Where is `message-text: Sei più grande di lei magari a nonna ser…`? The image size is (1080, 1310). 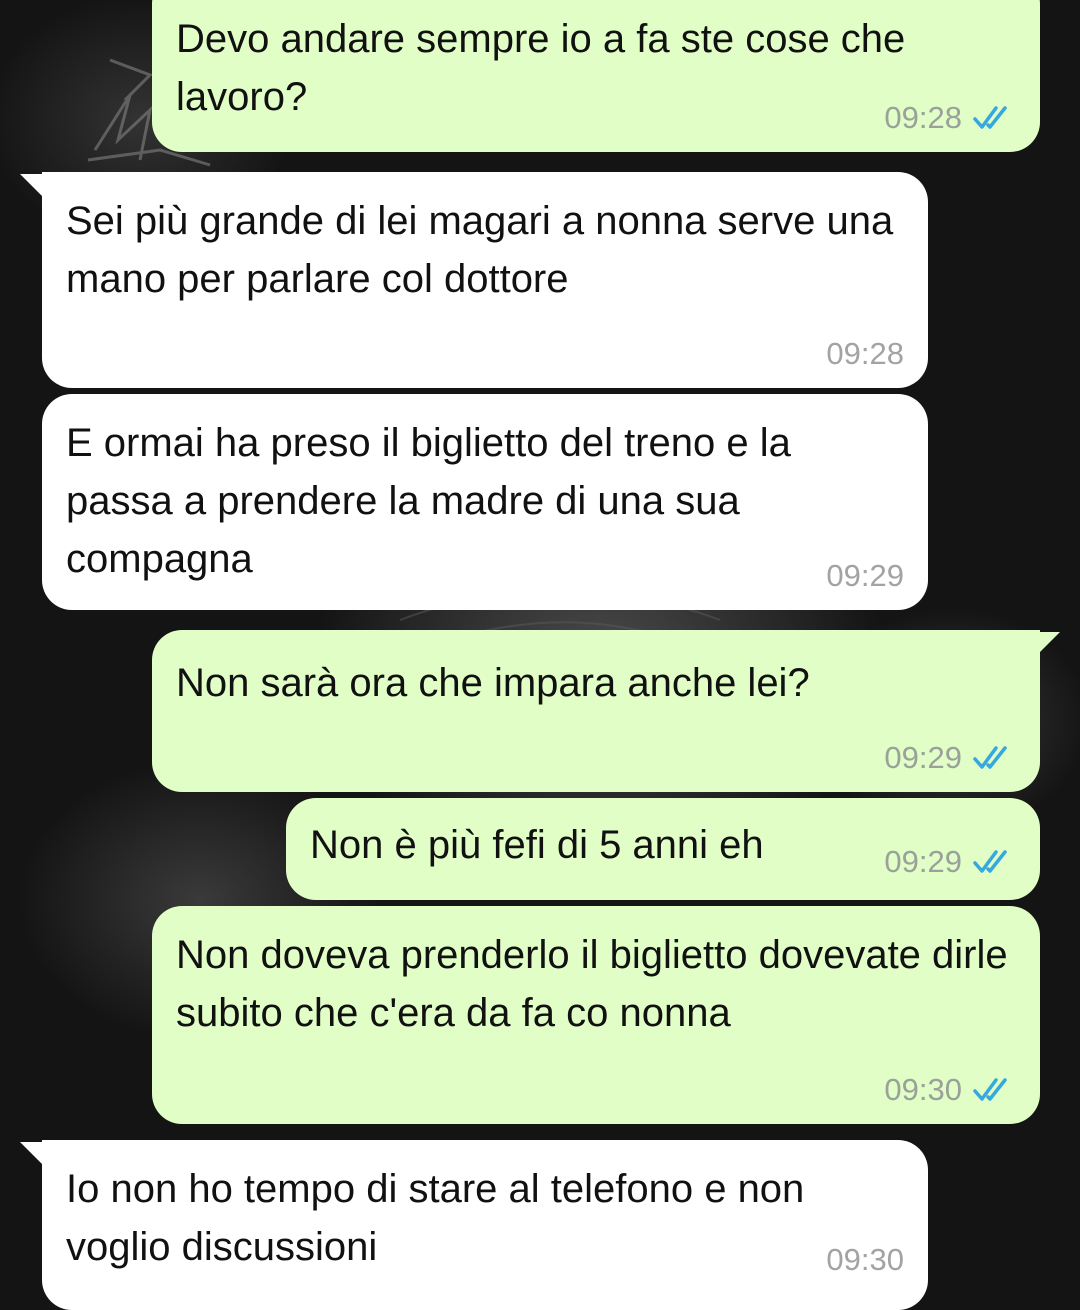 message-text: Sei più grande di lei magari a nonna ser… is located at coordinates (480, 250).